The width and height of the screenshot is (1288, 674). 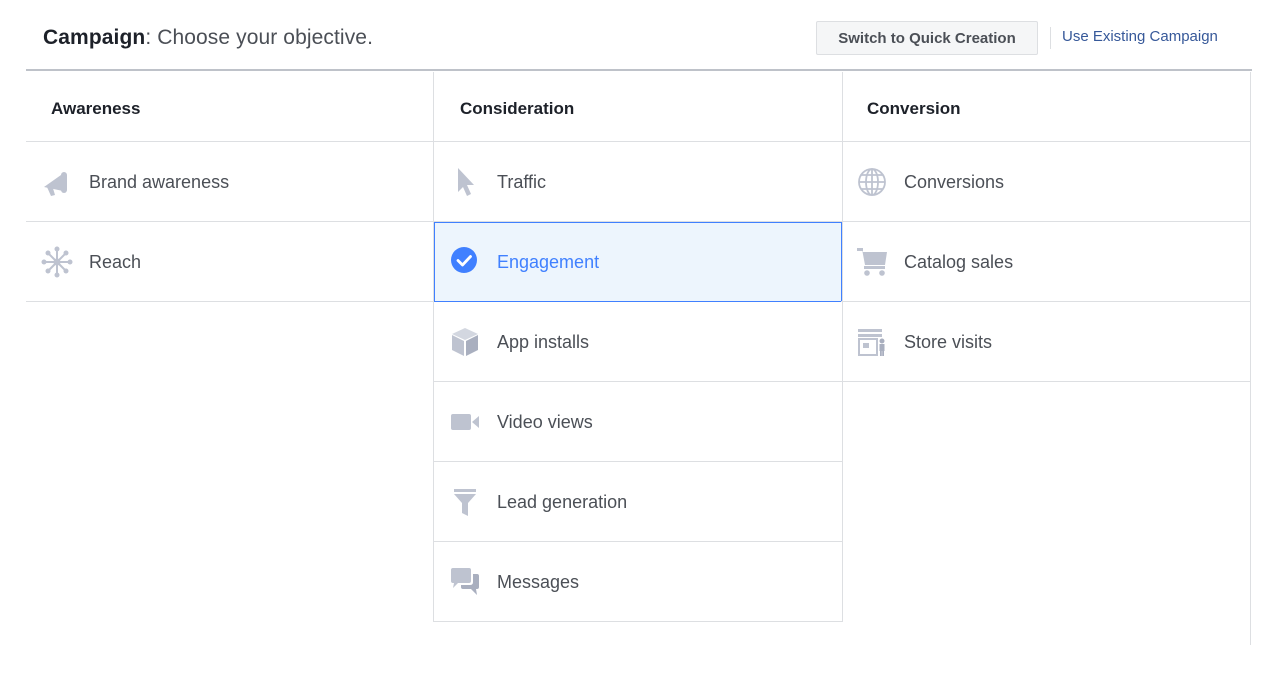 What do you see at coordinates (538, 582) in the screenshot?
I see `objective-label: Messages` at bounding box center [538, 582].